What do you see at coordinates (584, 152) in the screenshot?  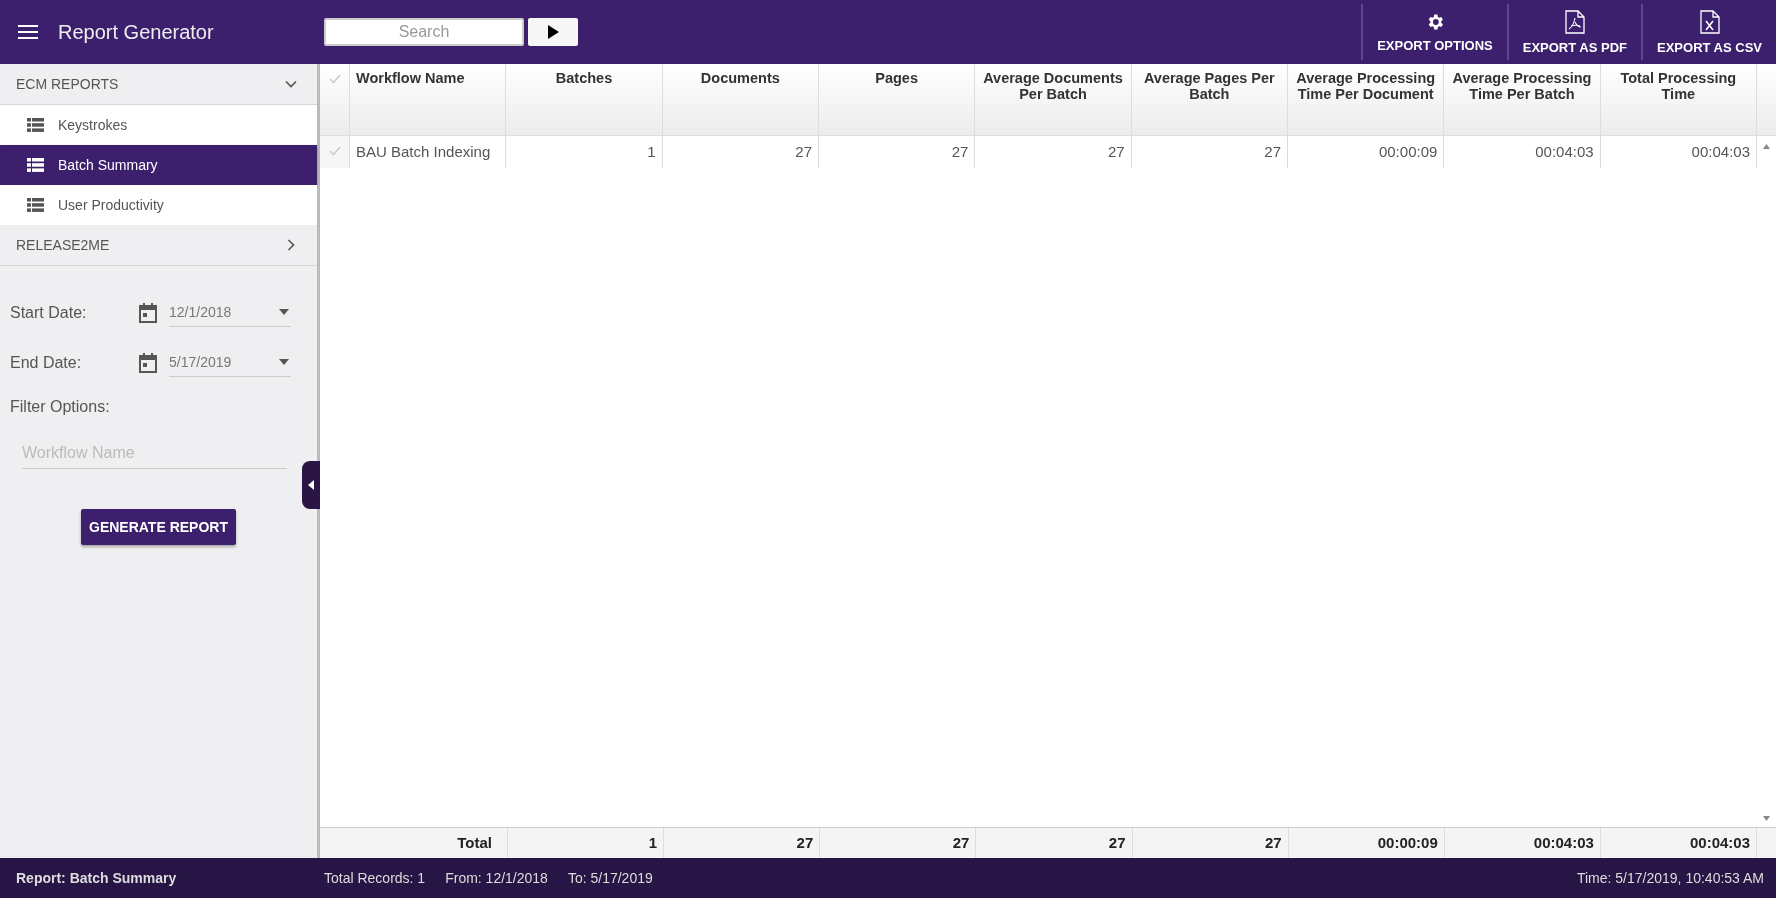 I see `table-cell: 1` at bounding box center [584, 152].